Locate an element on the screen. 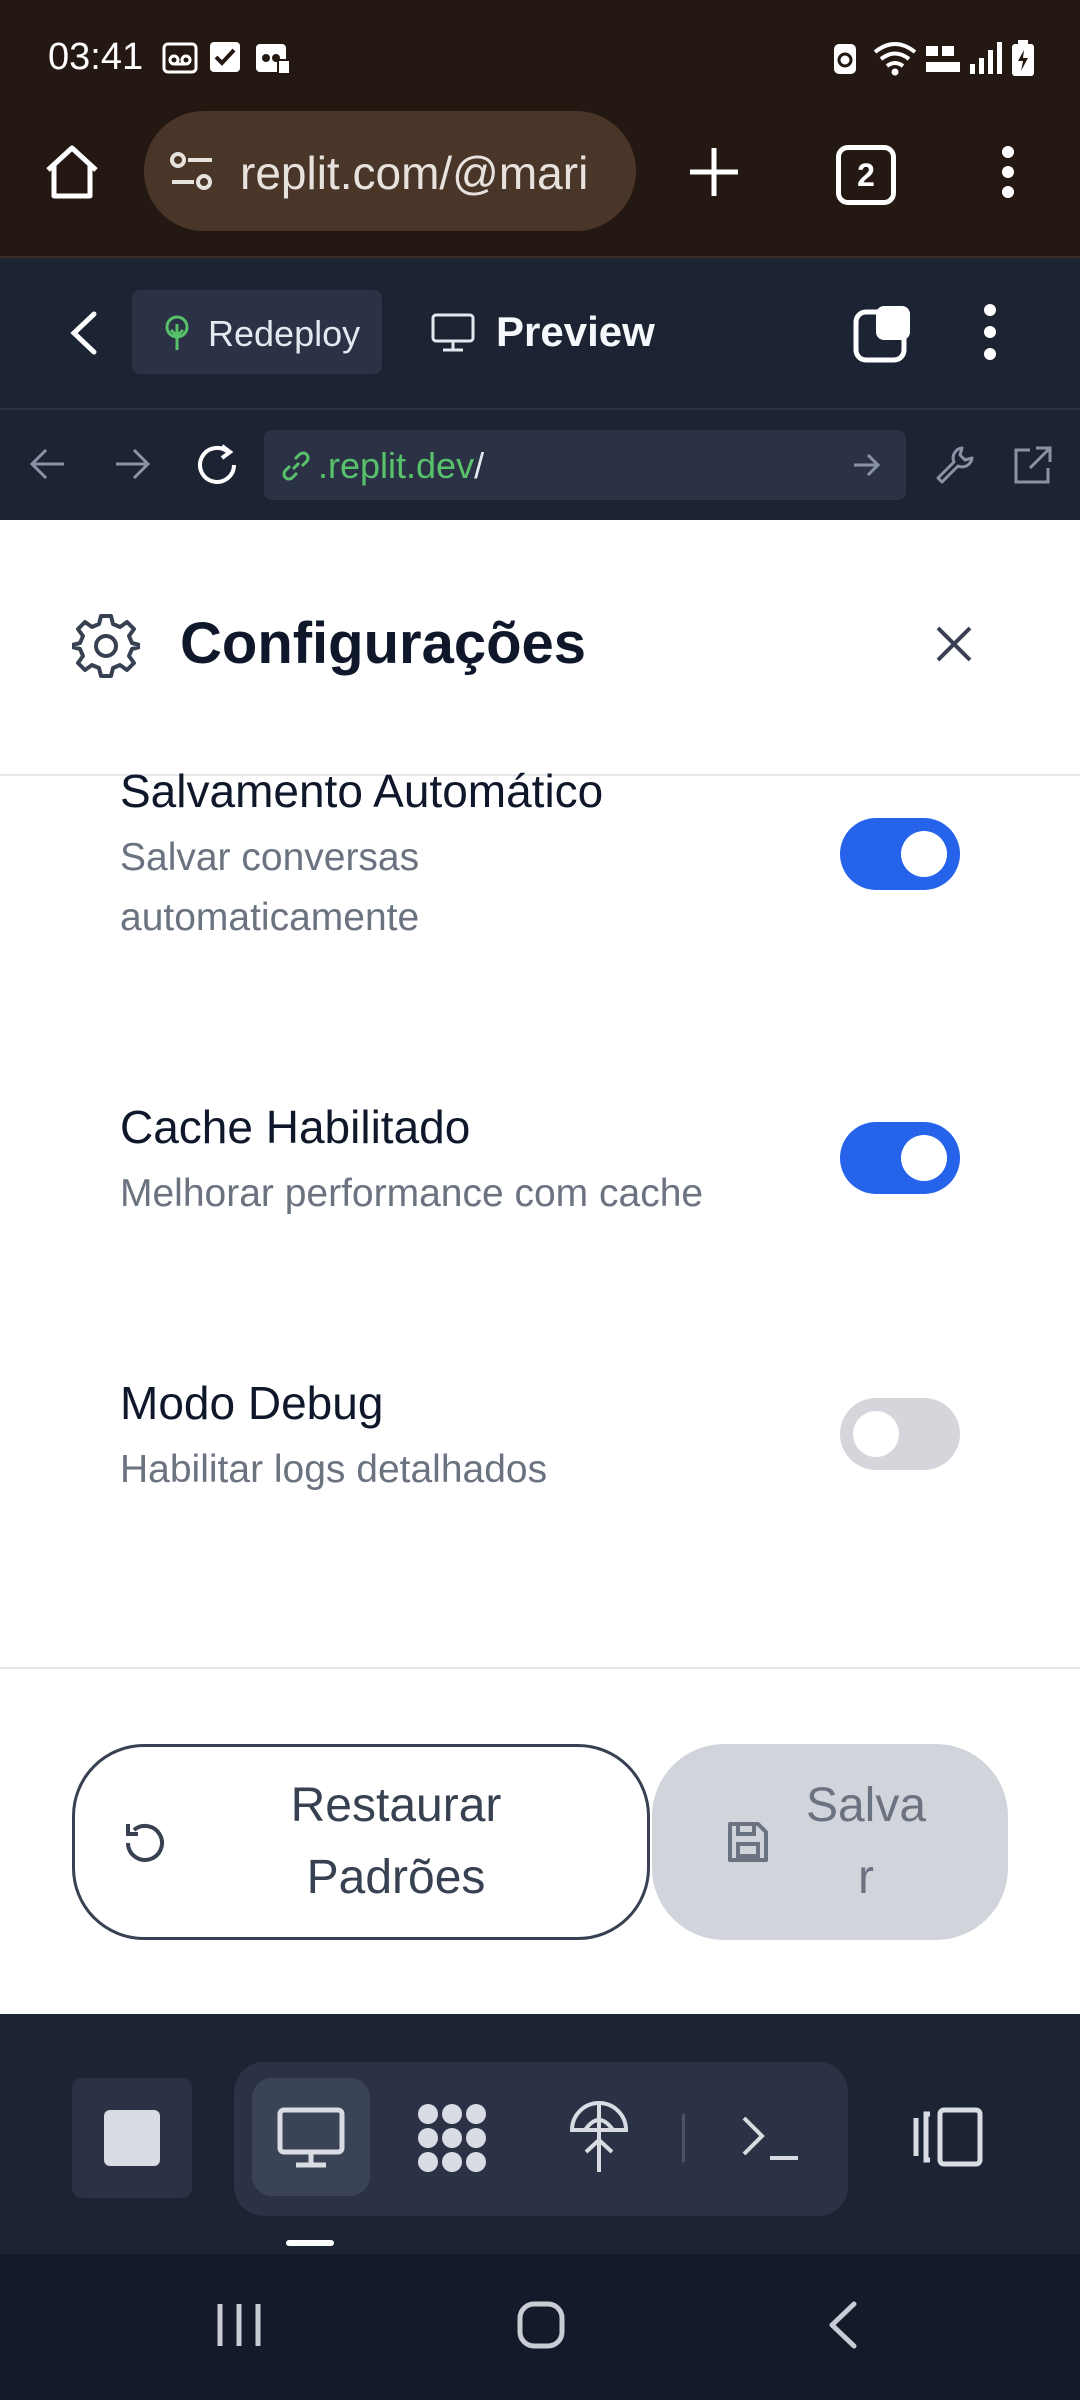 The width and height of the screenshot is (1080, 2400). restore-label-line2: Padrões is located at coordinates (396, 1877).